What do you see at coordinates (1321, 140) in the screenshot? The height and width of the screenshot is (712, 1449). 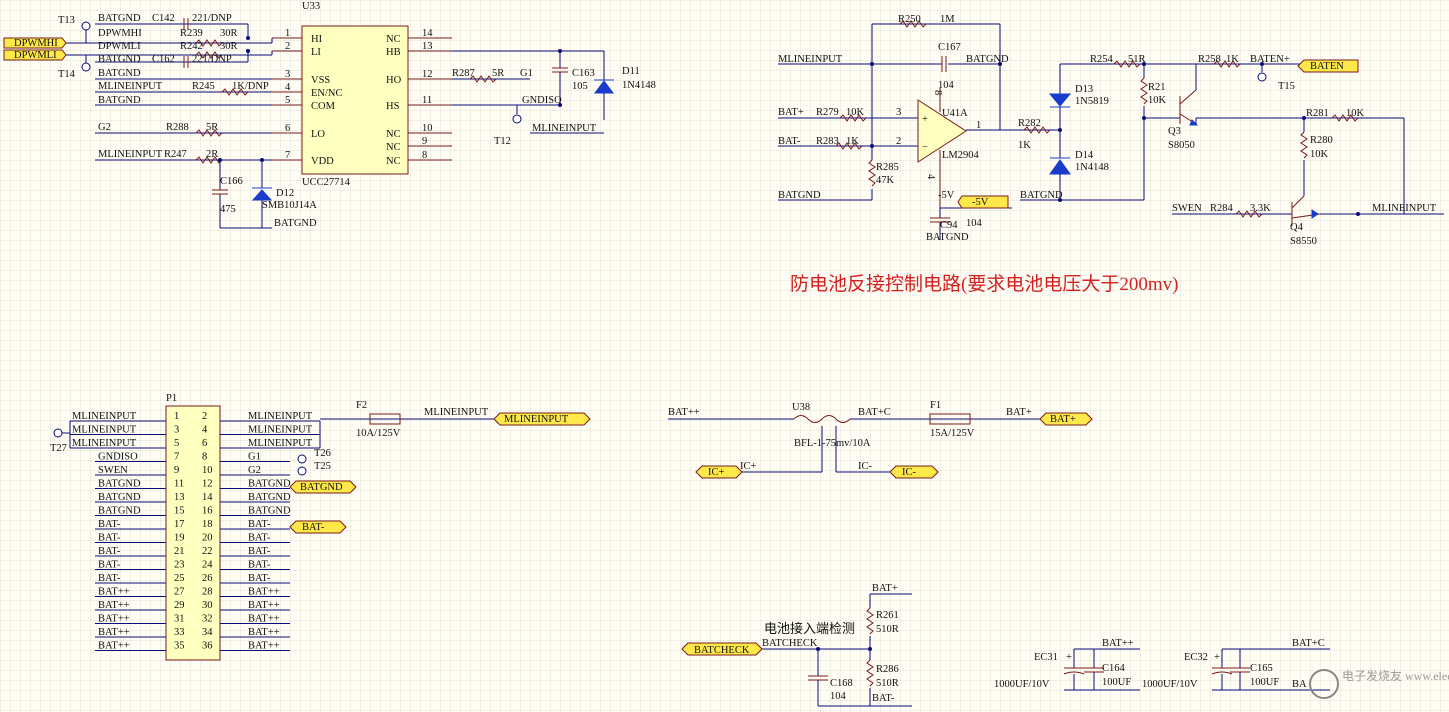 I see `r280-ref: R280` at bounding box center [1321, 140].